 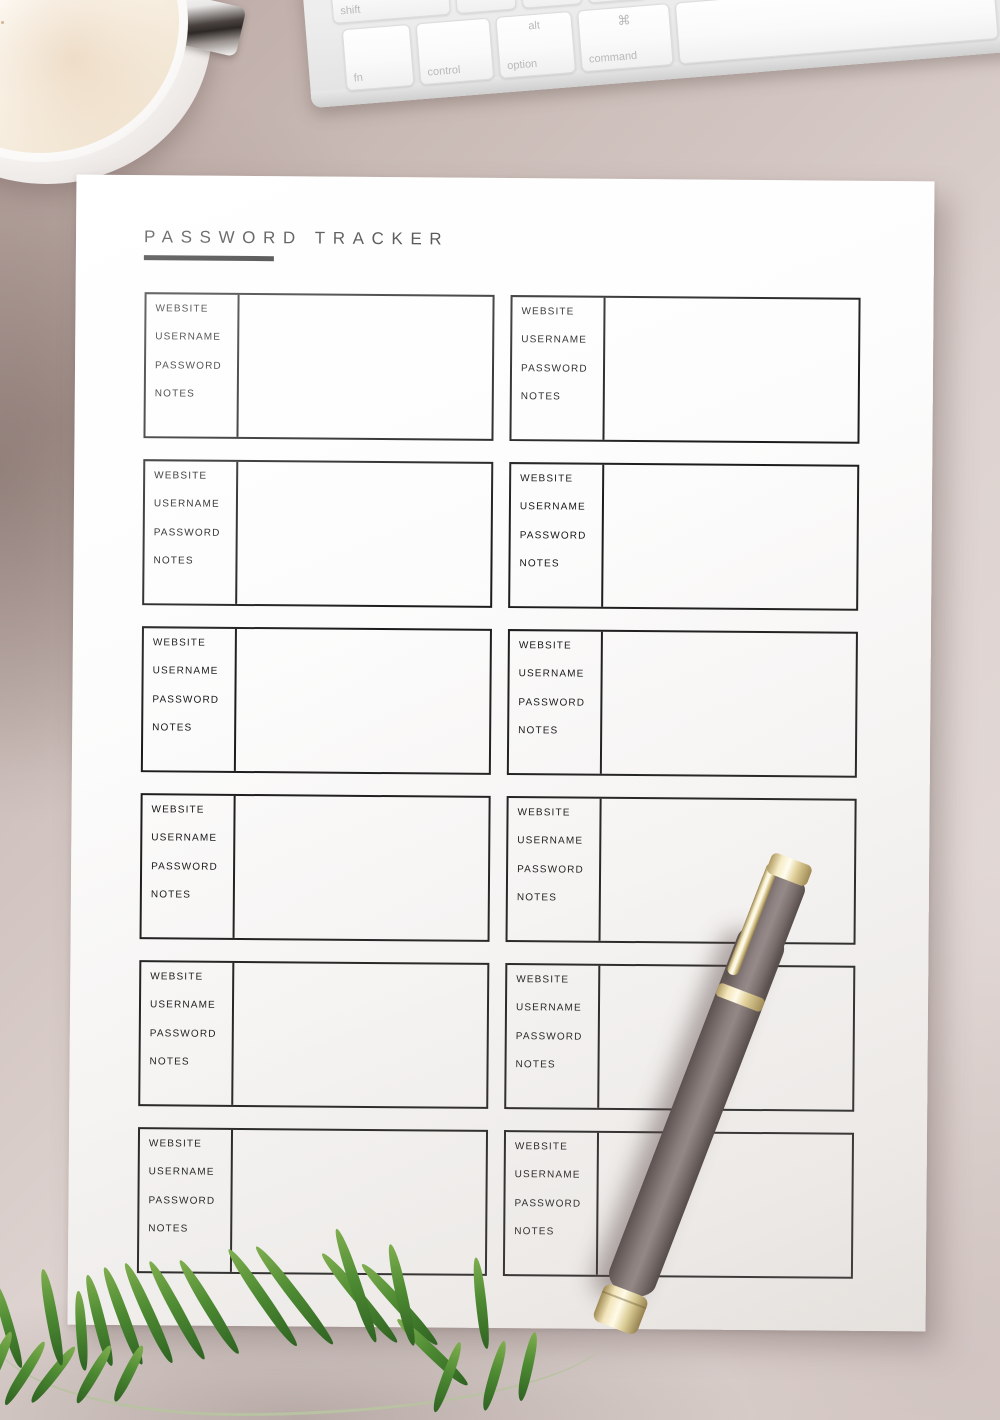 I want to click on key-command: ⌘ command, so click(x=625, y=38).